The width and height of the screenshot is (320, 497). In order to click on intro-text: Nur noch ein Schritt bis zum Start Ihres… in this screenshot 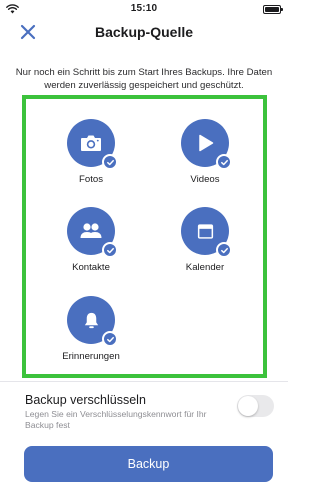, I will do `click(144, 79)`.